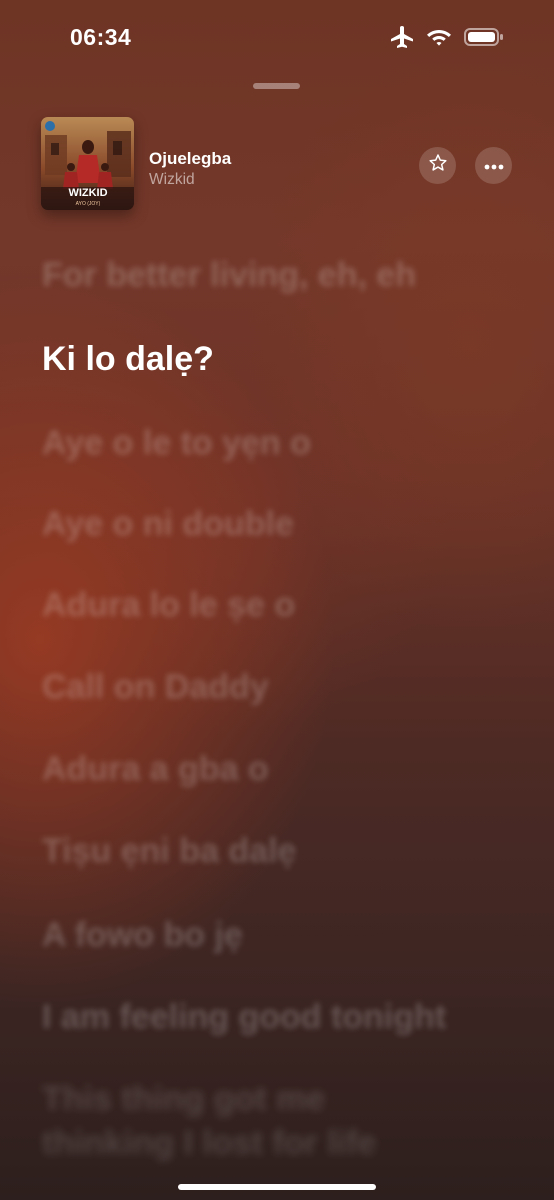  I want to click on lyric-line: Aye o le to yẹn o, so click(176, 443).